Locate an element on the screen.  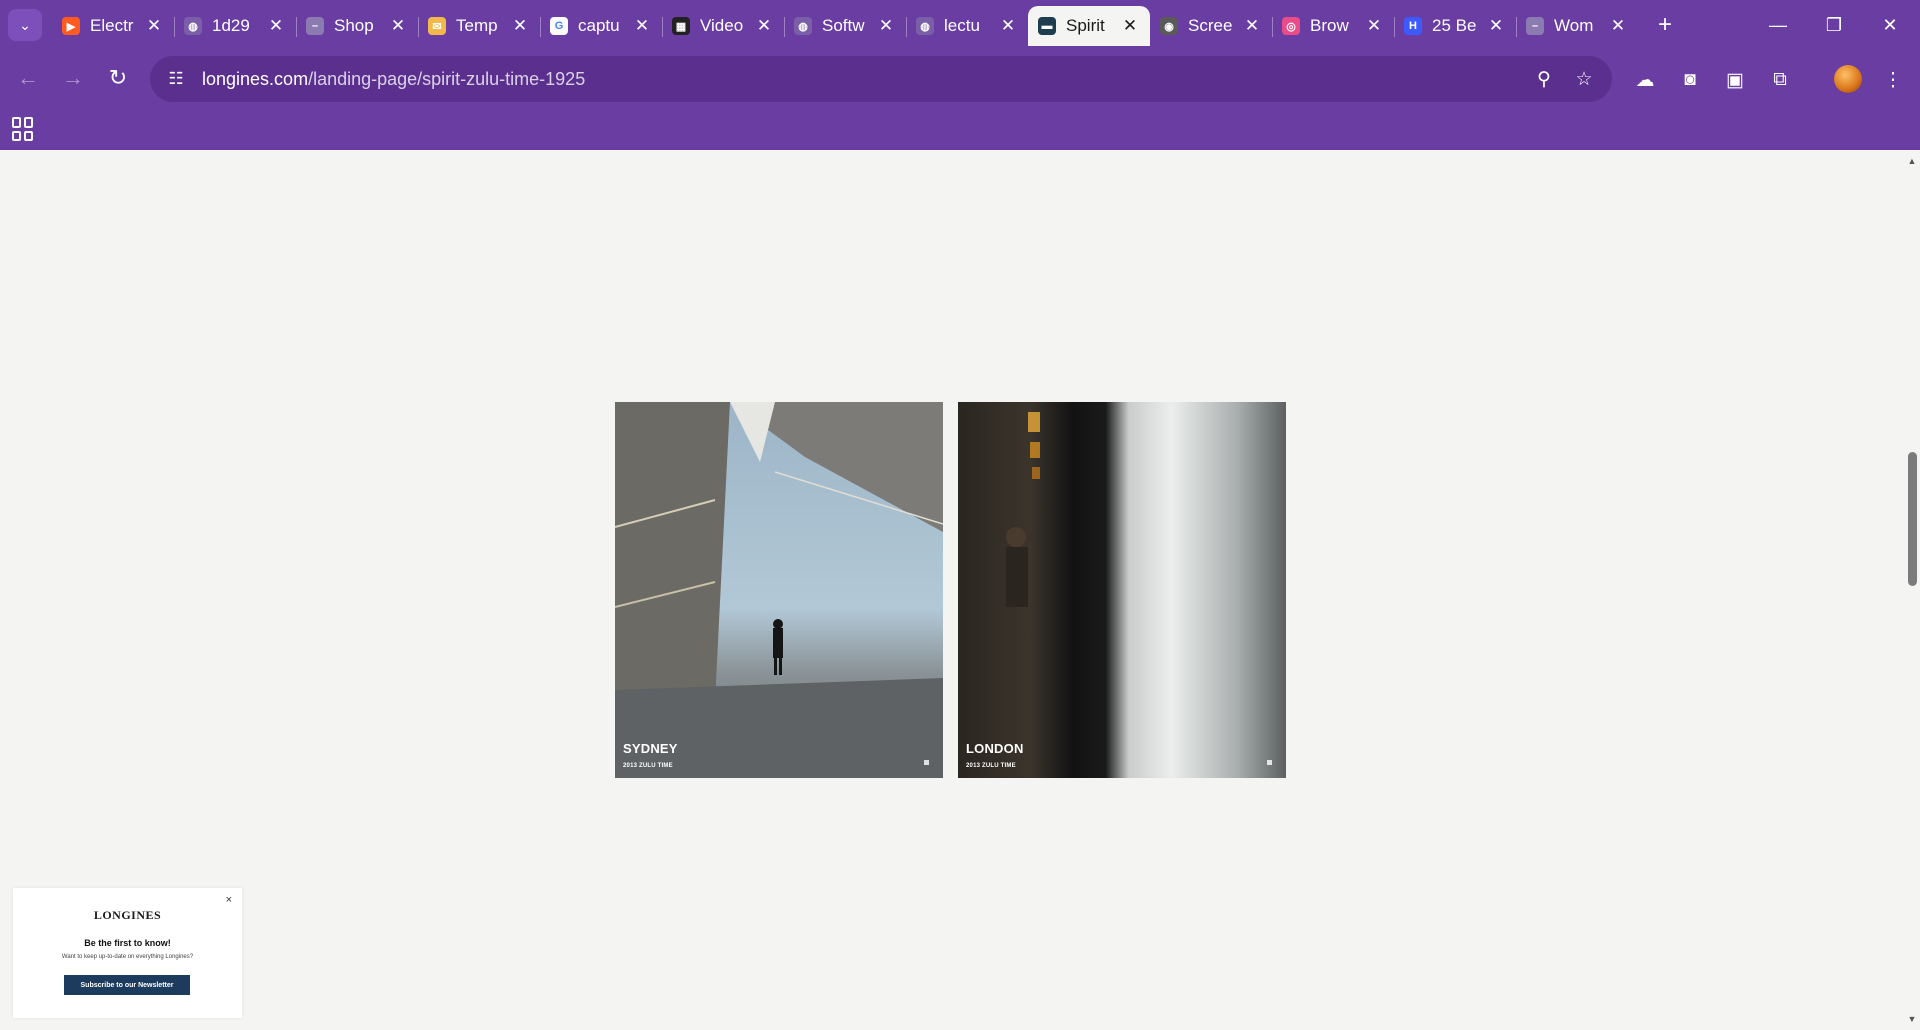
restore-button: ❐ is located at coordinates (1834, 25).